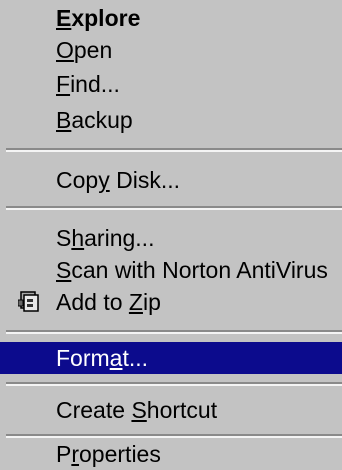 The image size is (342, 470). I want to click on menu-item-add-to-zip: Add to Zip, so click(171, 302).